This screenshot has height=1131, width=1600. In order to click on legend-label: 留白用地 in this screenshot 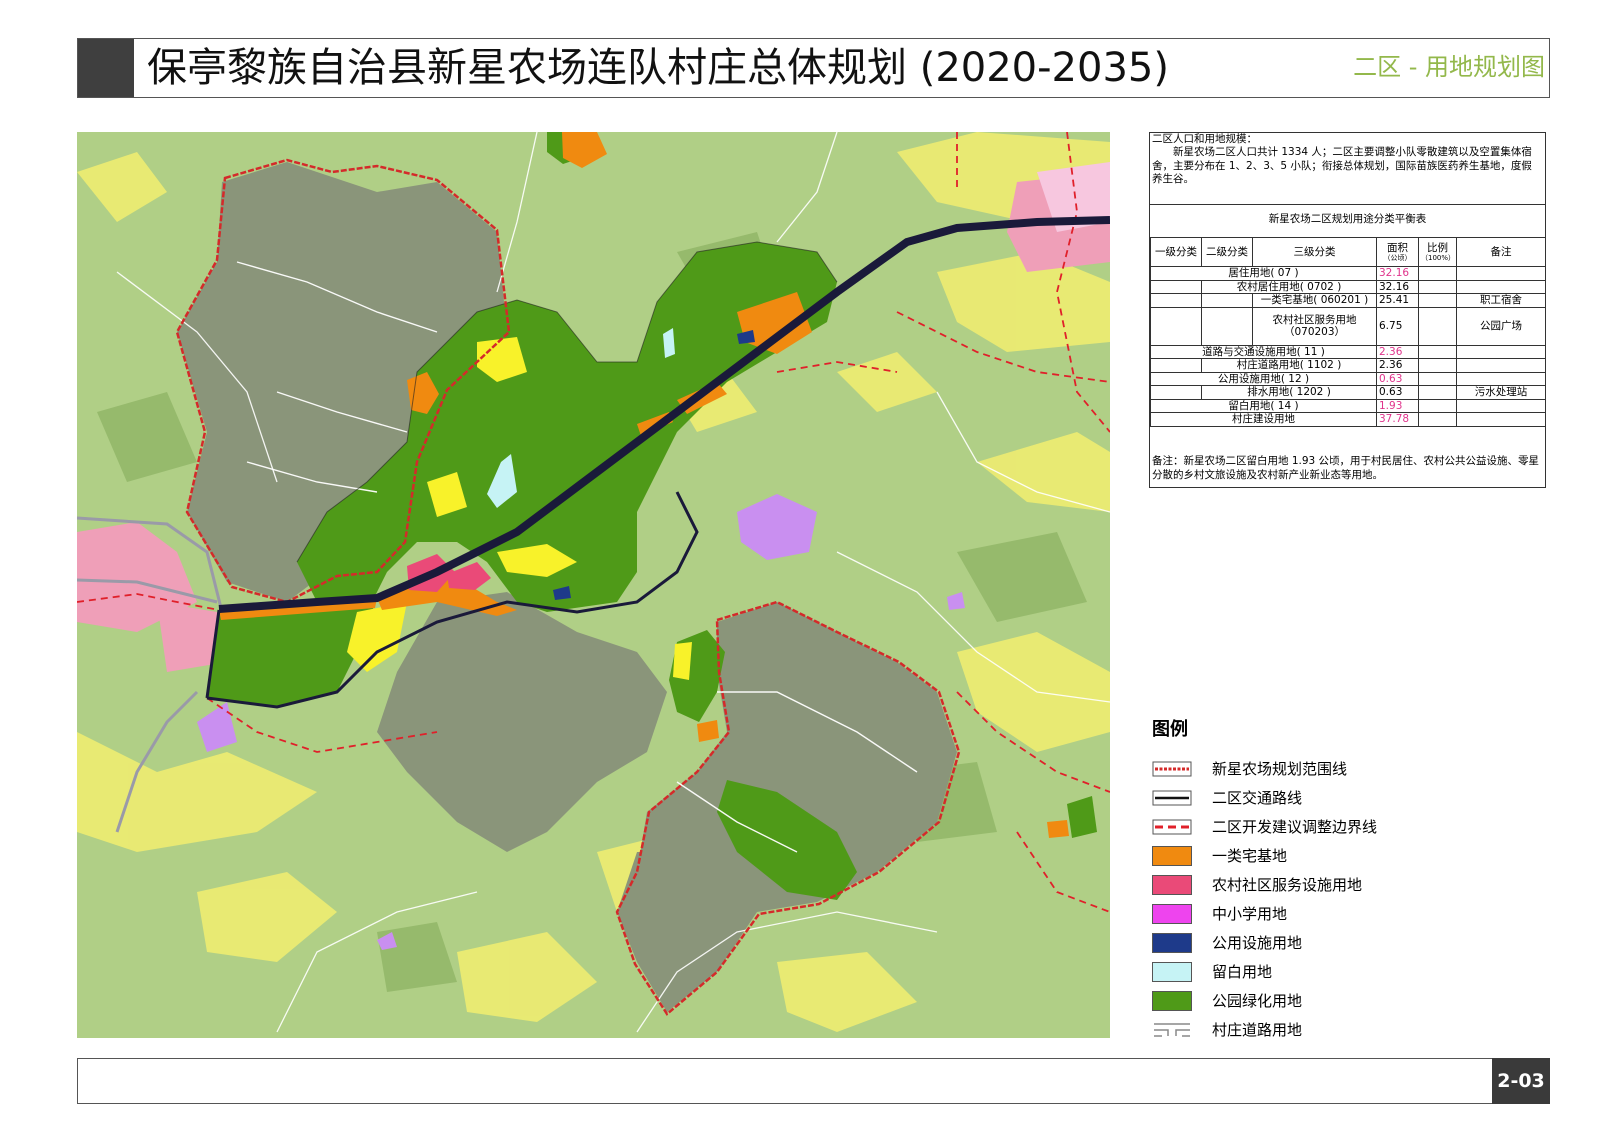, I will do `click(1242, 972)`.